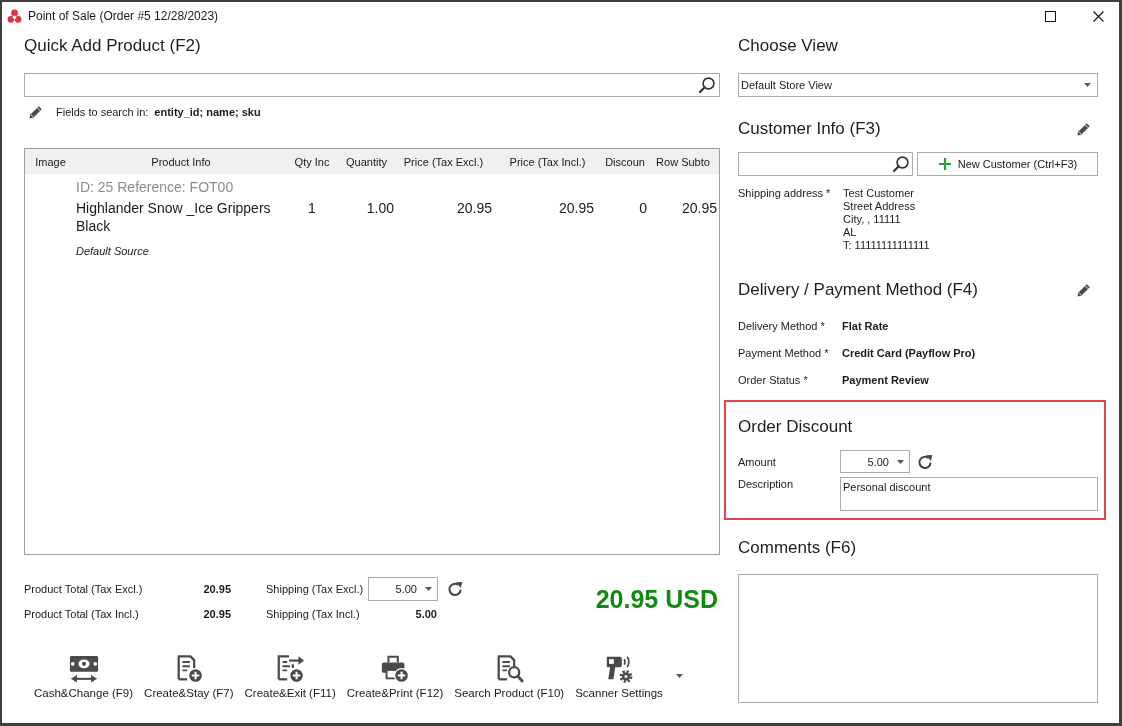 This screenshot has height=726, width=1122. Describe the element at coordinates (625, 161) in the screenshot. I see `column-header: Discoun` at that location.